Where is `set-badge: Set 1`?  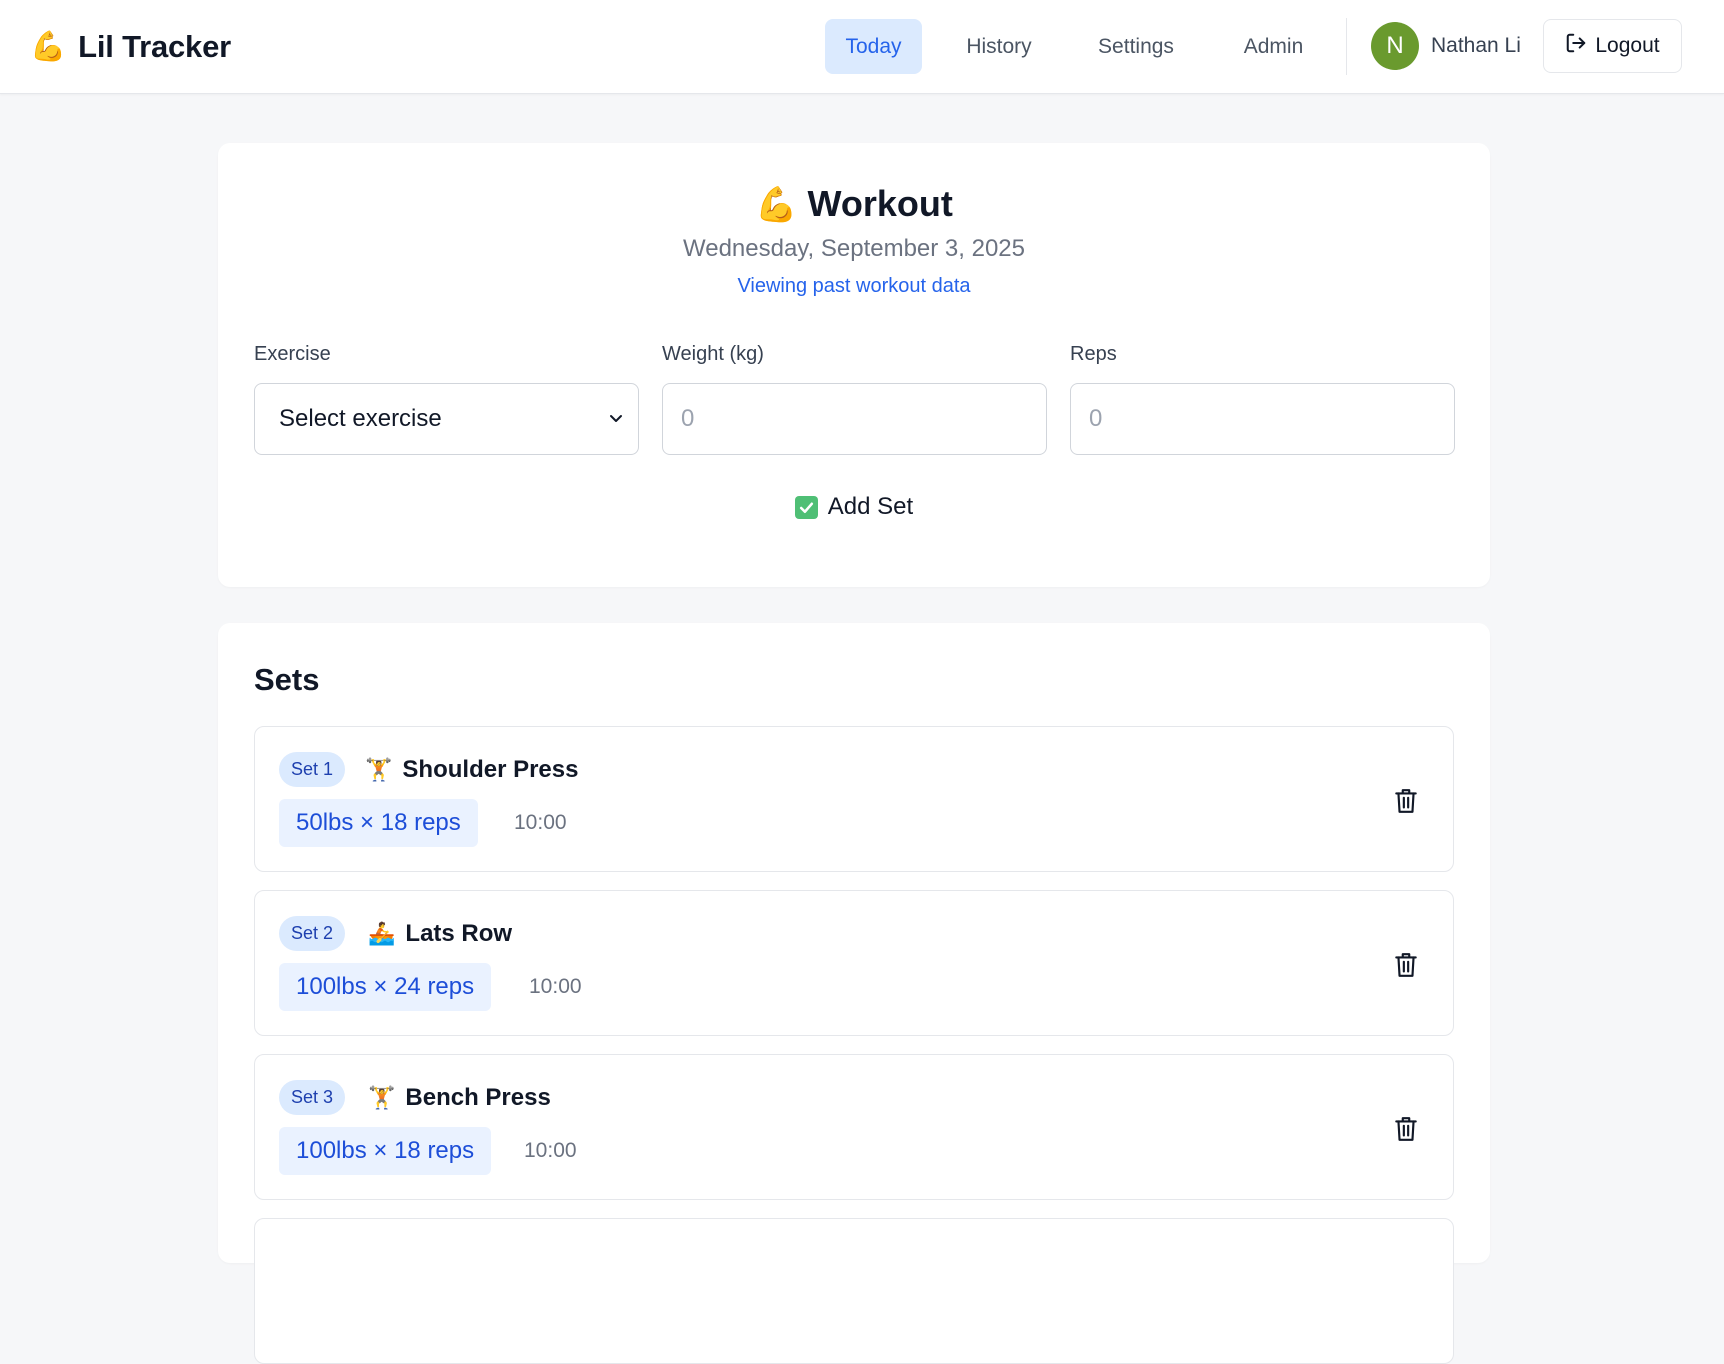
set-badge: Set 1 is located at coordinates (312, 769).